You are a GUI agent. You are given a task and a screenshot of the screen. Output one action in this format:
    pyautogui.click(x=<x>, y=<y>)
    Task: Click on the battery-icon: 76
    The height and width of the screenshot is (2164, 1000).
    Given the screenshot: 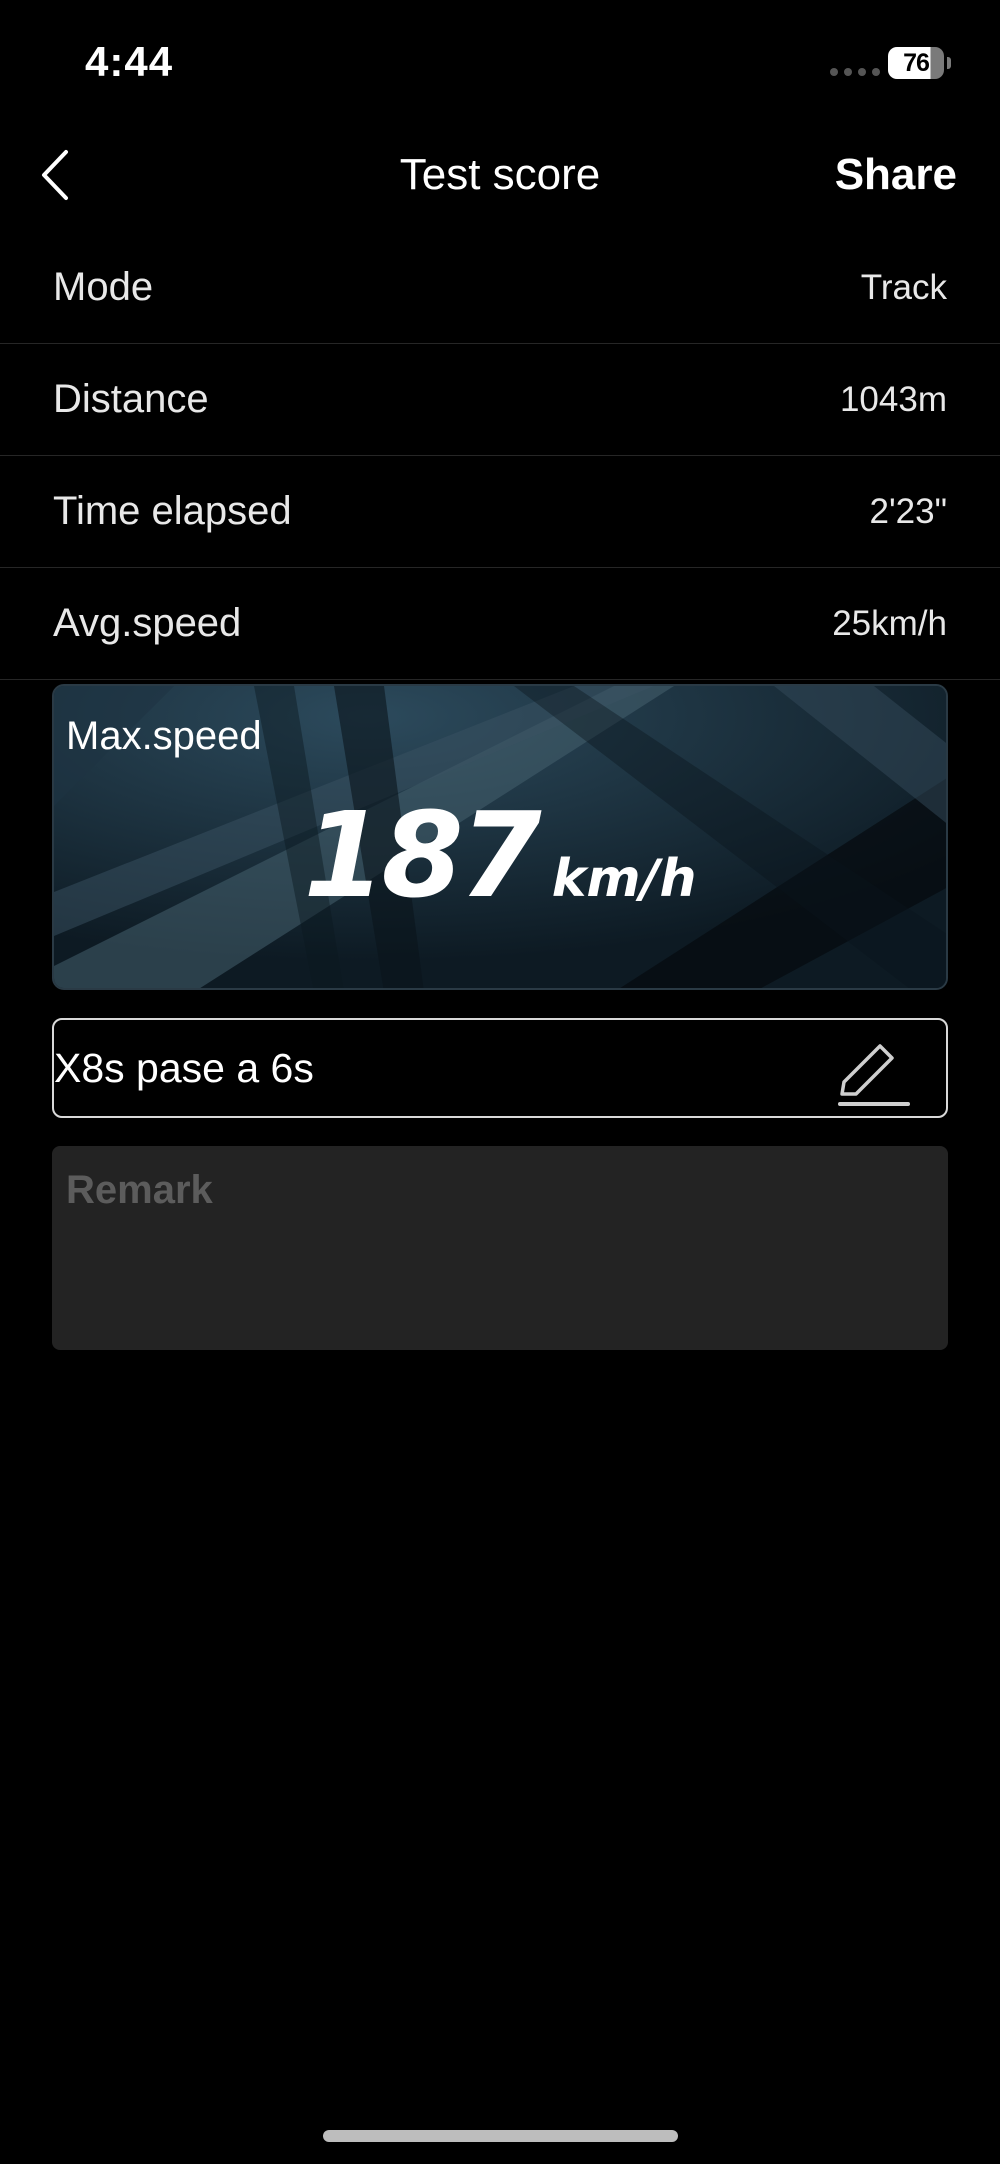 What is the action you would take?
    pyautogui.click(x=916, y=63)
    